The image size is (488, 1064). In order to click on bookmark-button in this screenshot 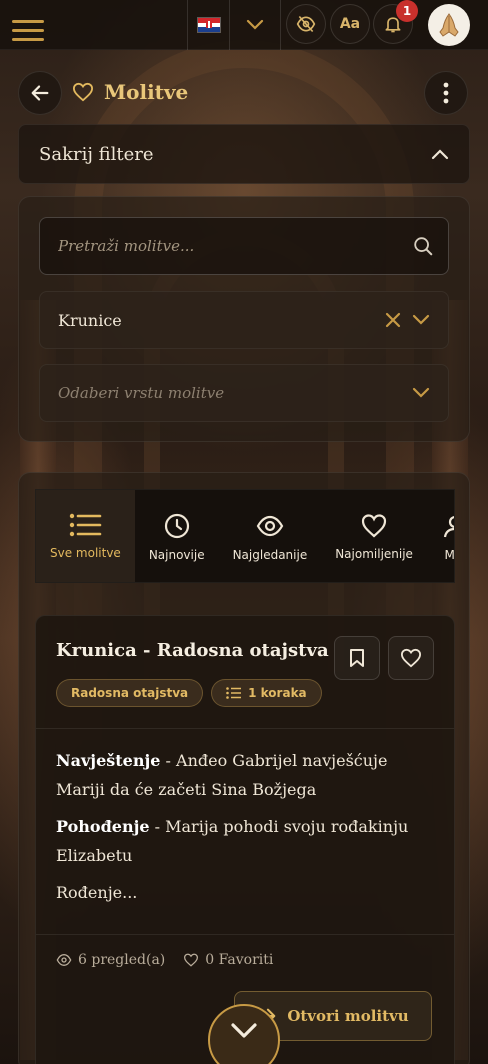, I will do `click(357, 658)`.